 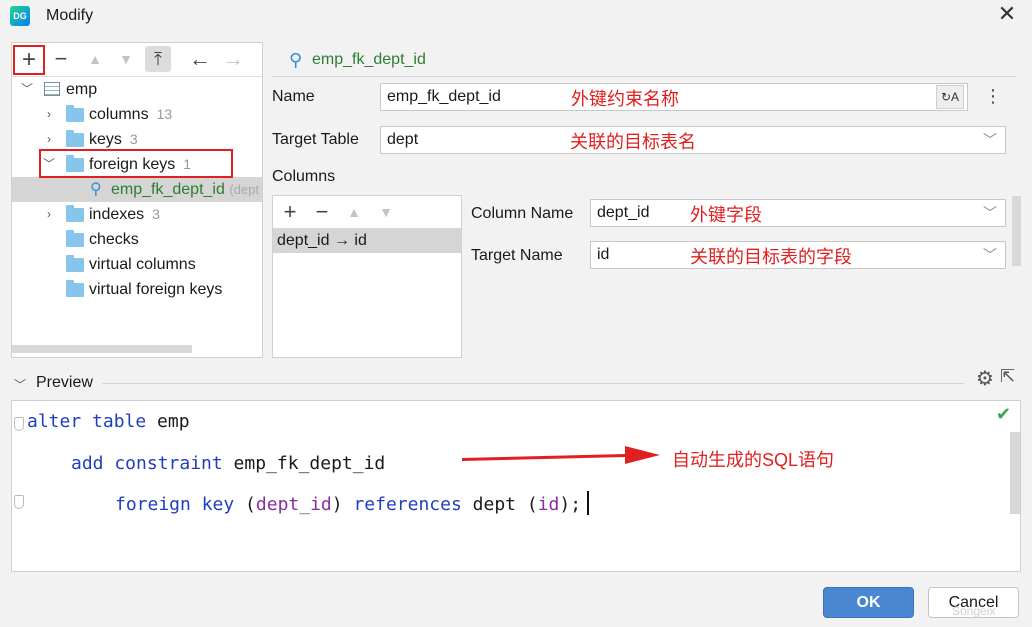 I want to click on tree-label: checks, so click(x=114, y=239).